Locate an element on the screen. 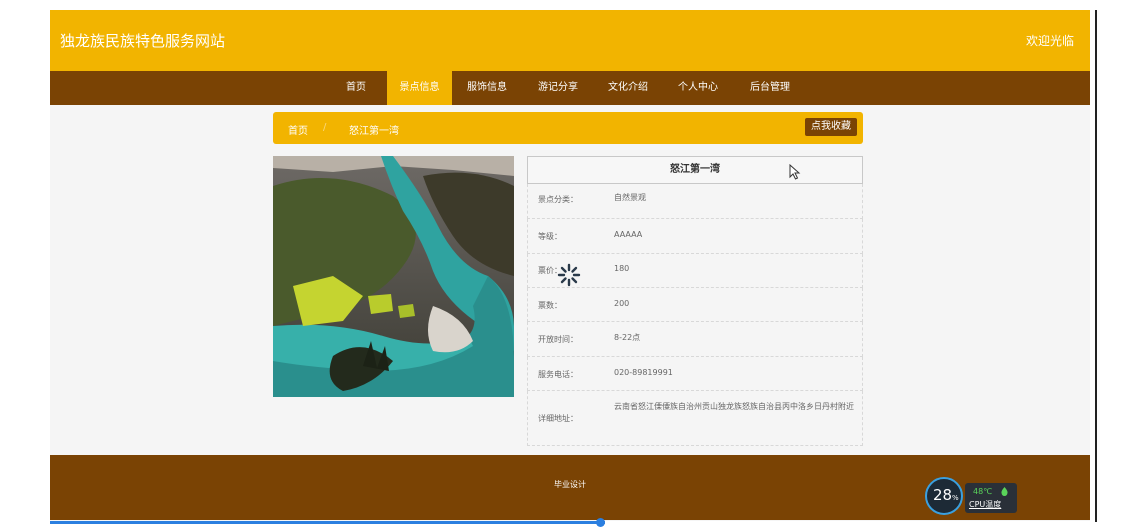  river-bend-image is located at coordinates (393, 276).